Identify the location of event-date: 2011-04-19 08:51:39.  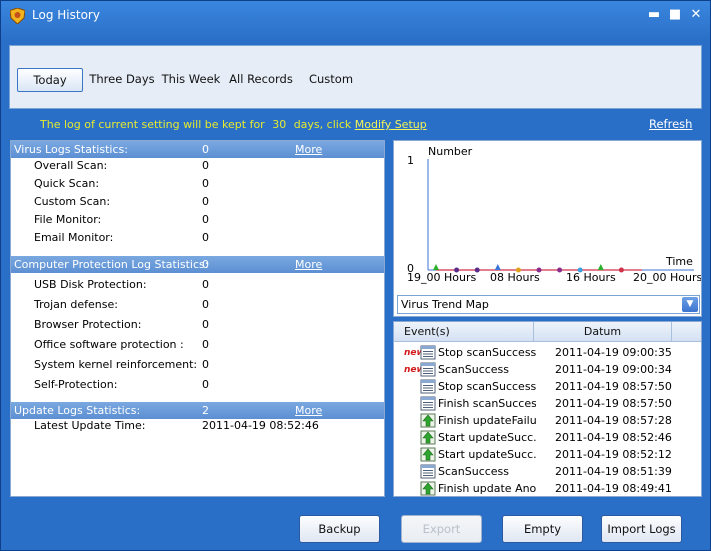
(613, 471).